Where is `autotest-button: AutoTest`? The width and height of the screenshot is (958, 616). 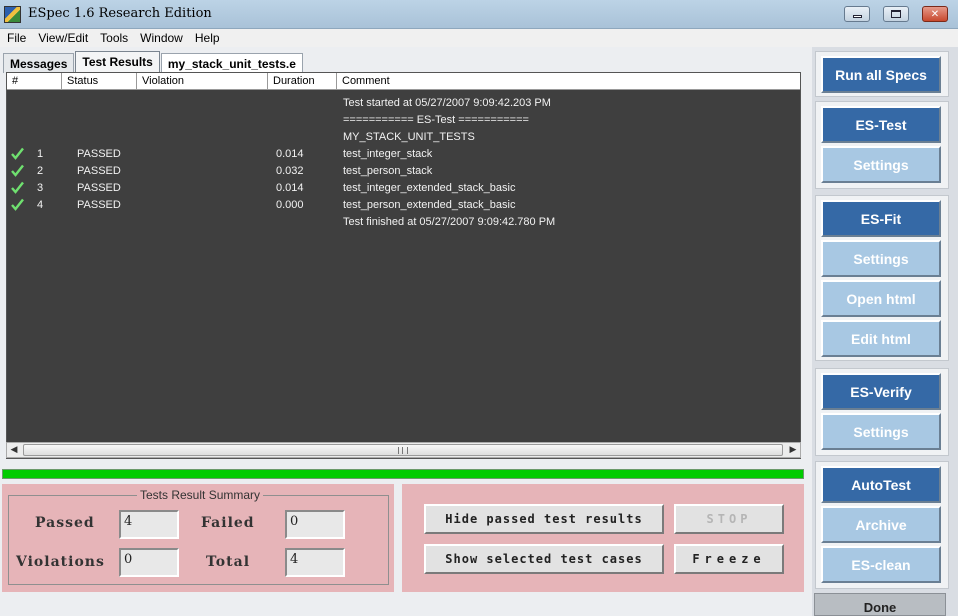
autotest-button: AutoTest is located at coordinates (881, 484).